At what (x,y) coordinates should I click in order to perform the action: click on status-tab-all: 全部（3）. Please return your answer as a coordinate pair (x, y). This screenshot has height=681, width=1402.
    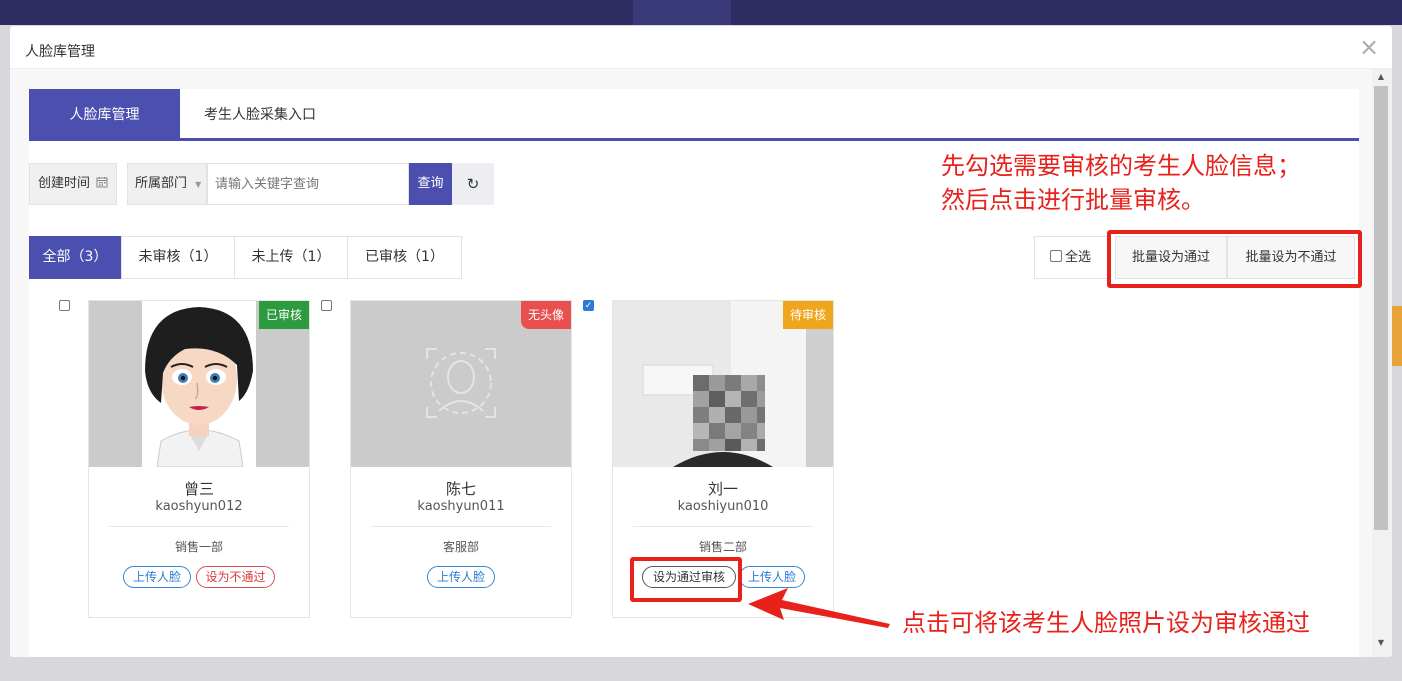
    Looking at the image, I should click on (75, 257).